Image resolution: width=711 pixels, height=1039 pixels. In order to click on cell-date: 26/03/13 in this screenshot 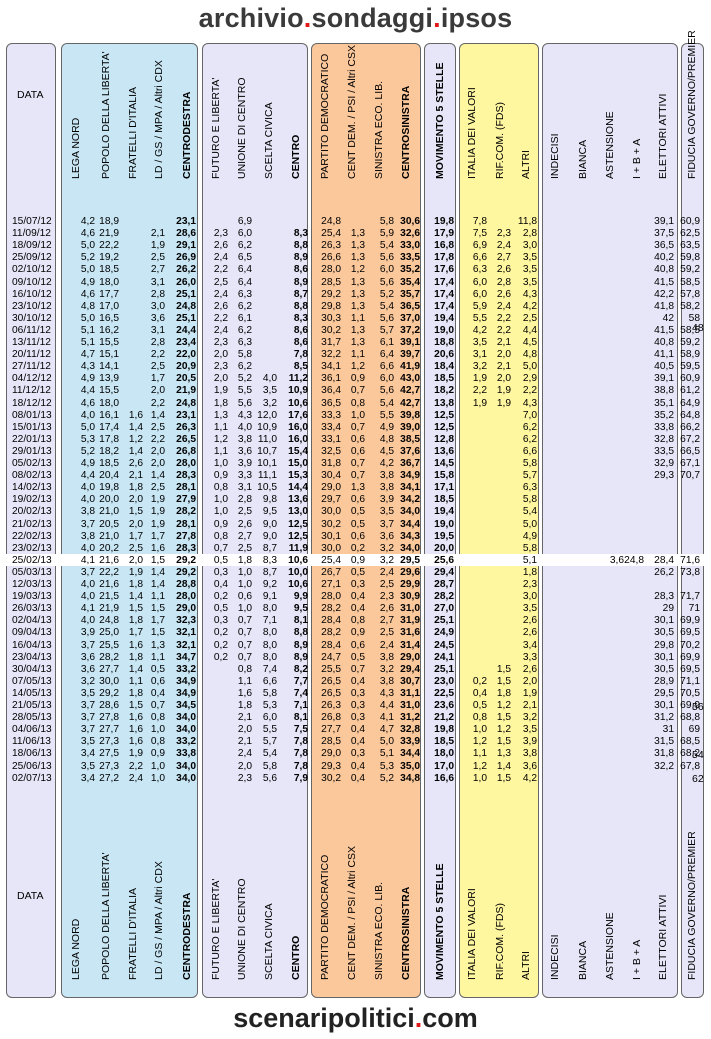, I will do `click(32, 609)`.